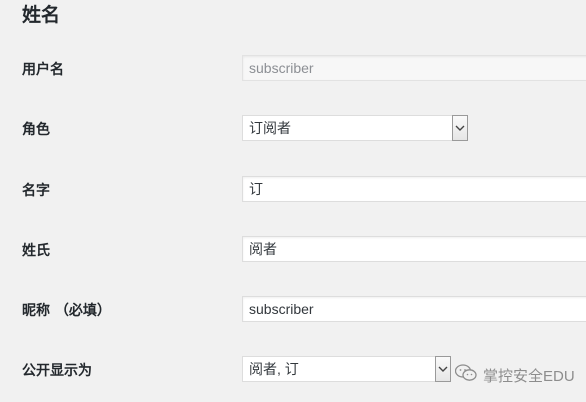  Describe the element at coordinates (465, 375) in the screenshot. I see `wechat-icon` at that location.